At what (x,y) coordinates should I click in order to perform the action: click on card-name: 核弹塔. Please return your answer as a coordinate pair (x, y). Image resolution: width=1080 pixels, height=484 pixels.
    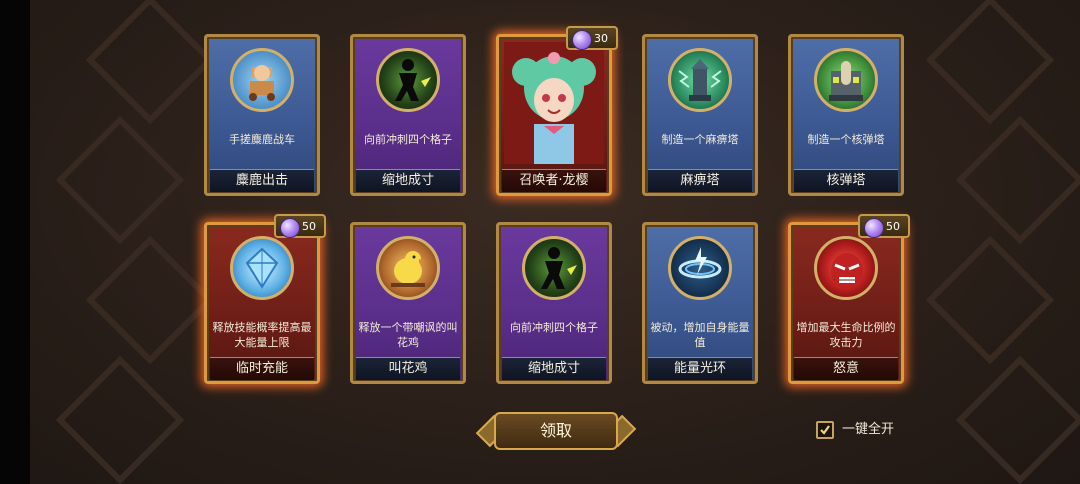
    Looking at the image, I should click on (846, 180).